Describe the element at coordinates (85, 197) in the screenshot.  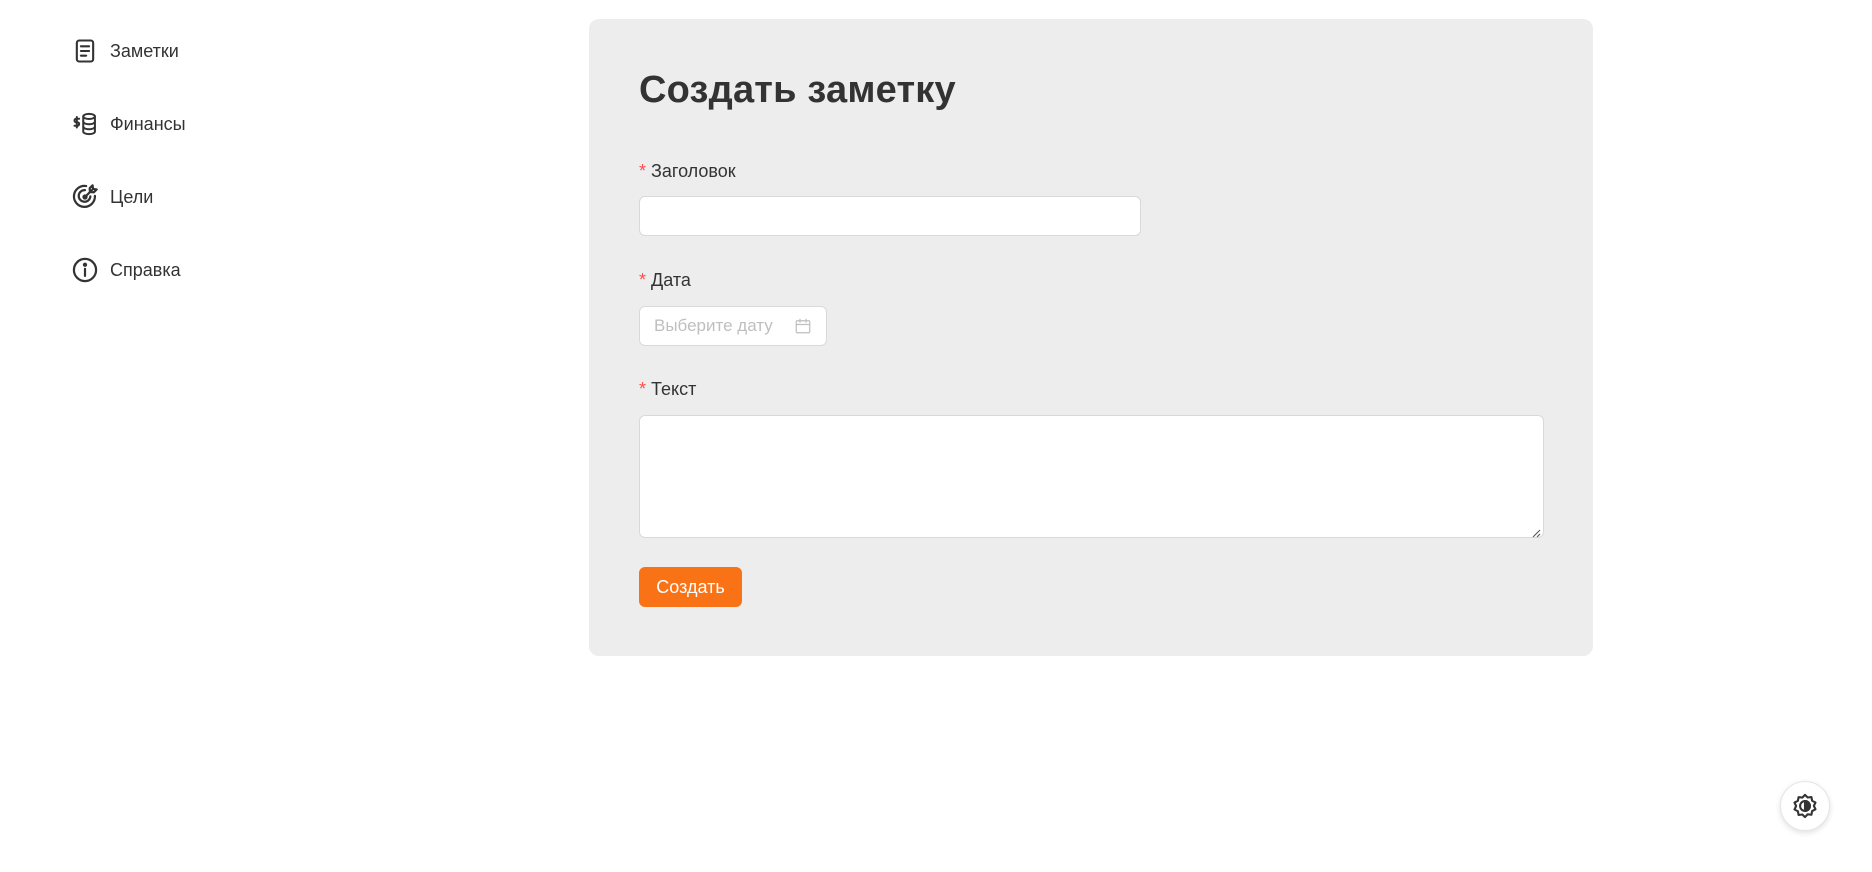
I see `target-icon` at that location.